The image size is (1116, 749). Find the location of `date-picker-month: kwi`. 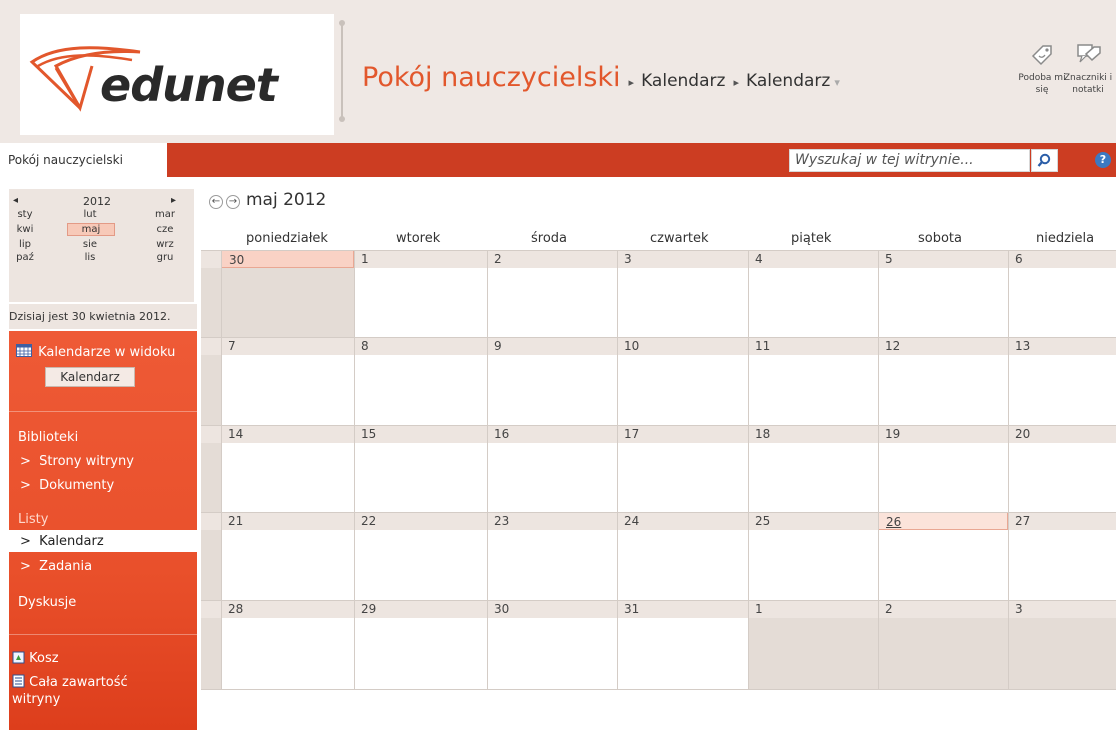

date-picker-month: kwi is located at coordinates (25, 229).